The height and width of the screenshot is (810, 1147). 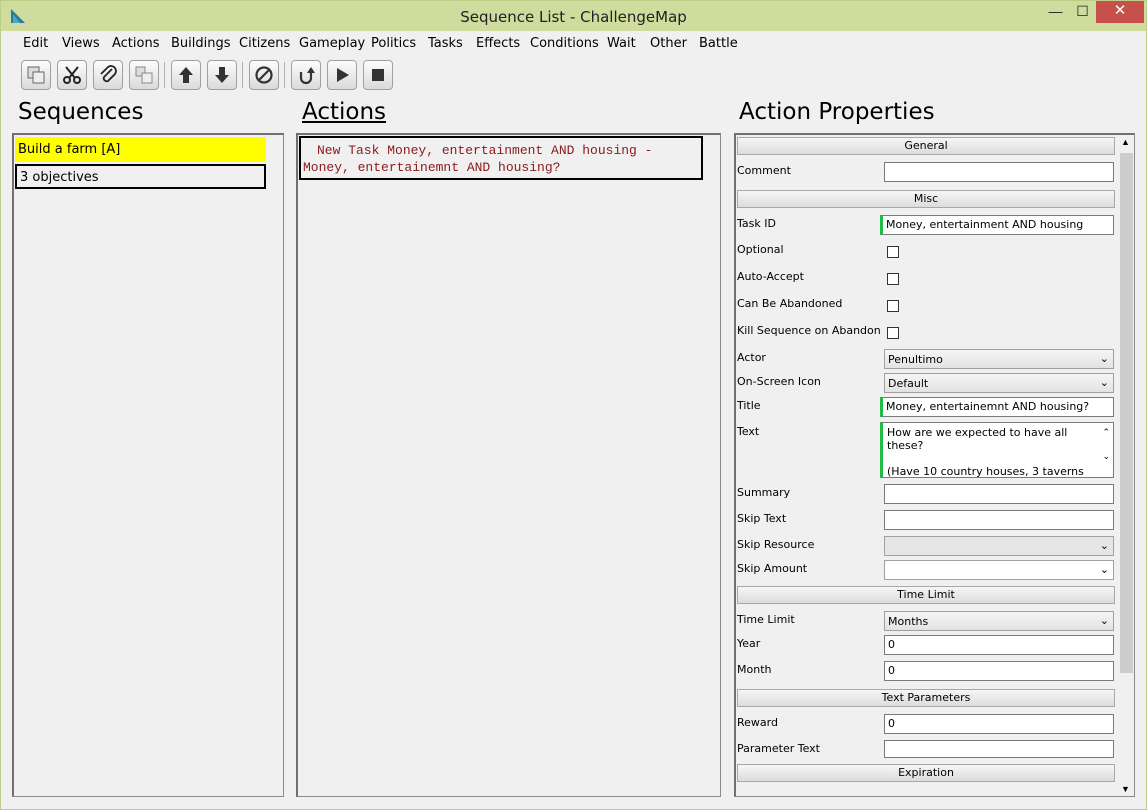 I want to click on skip-resource-select: ⌄, so click(x=999, y=546).